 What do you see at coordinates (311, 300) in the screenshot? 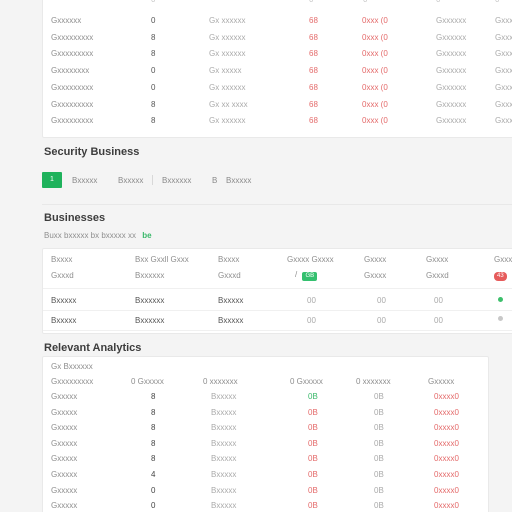
I see `biz-row-c4: 00` at bounding box center [311, 300].